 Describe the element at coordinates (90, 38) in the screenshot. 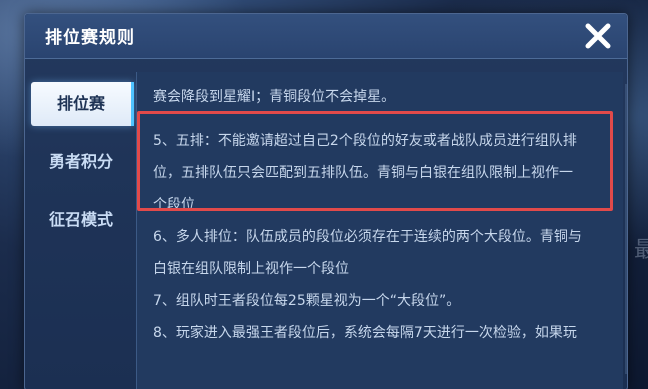

I see `dialog-title: 排位赛规则` at that location.